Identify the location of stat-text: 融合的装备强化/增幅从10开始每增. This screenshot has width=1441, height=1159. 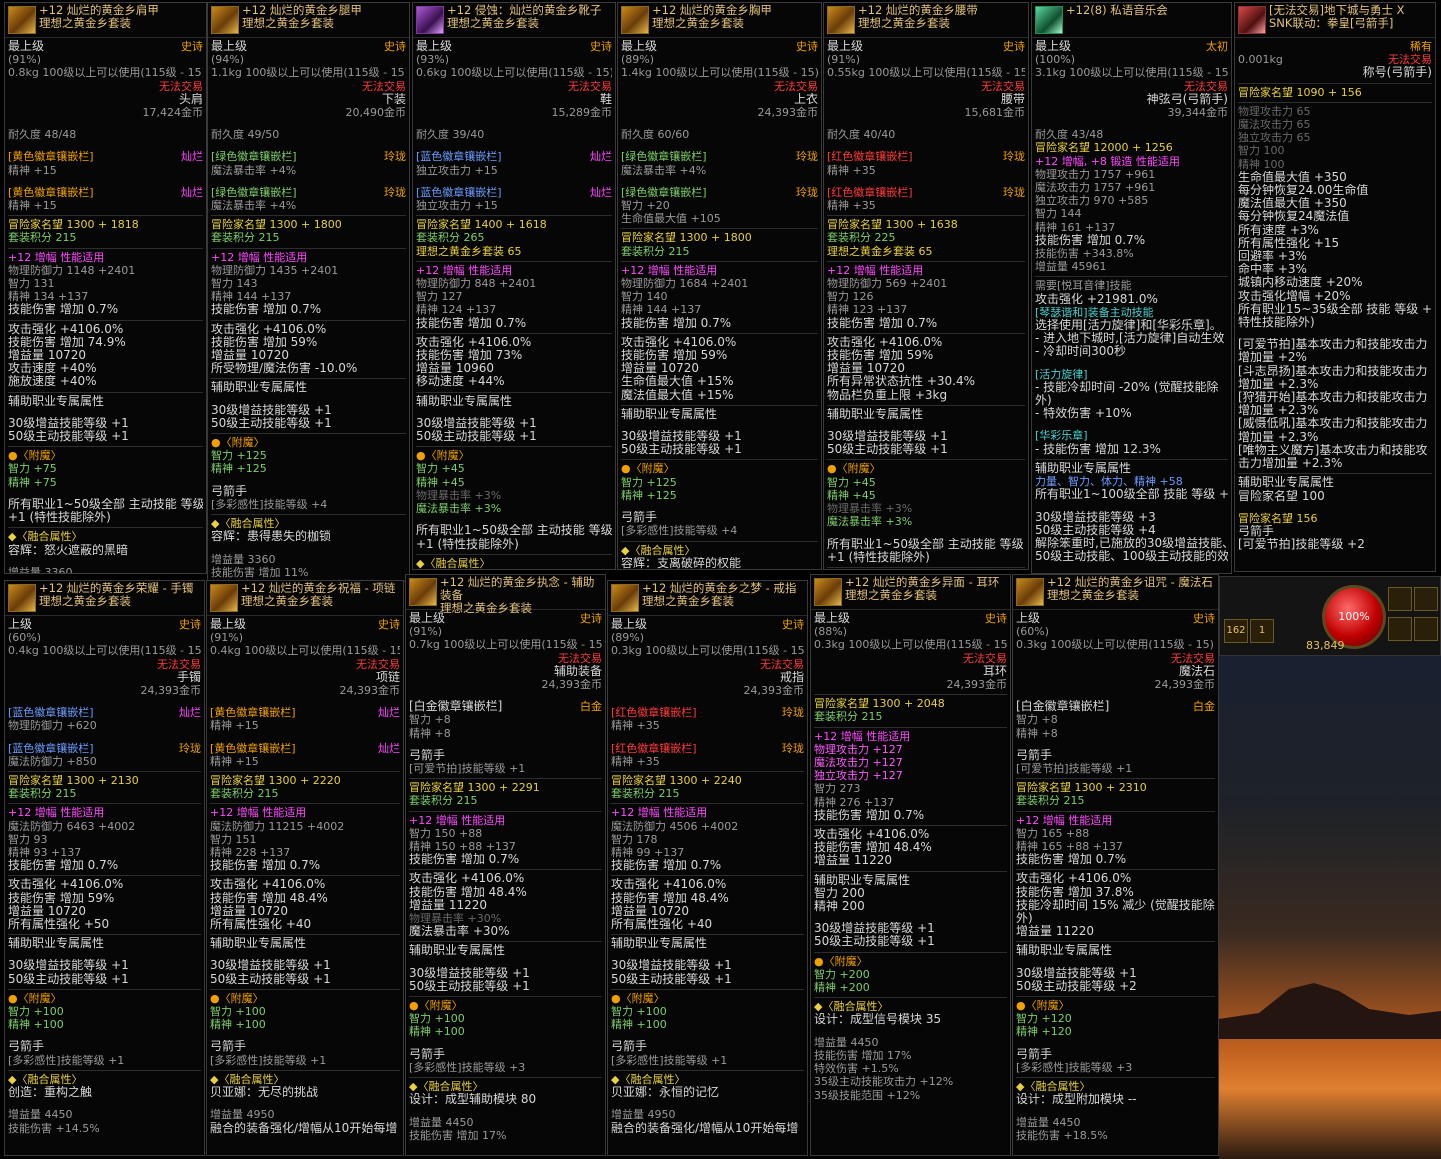
(304, 1128).